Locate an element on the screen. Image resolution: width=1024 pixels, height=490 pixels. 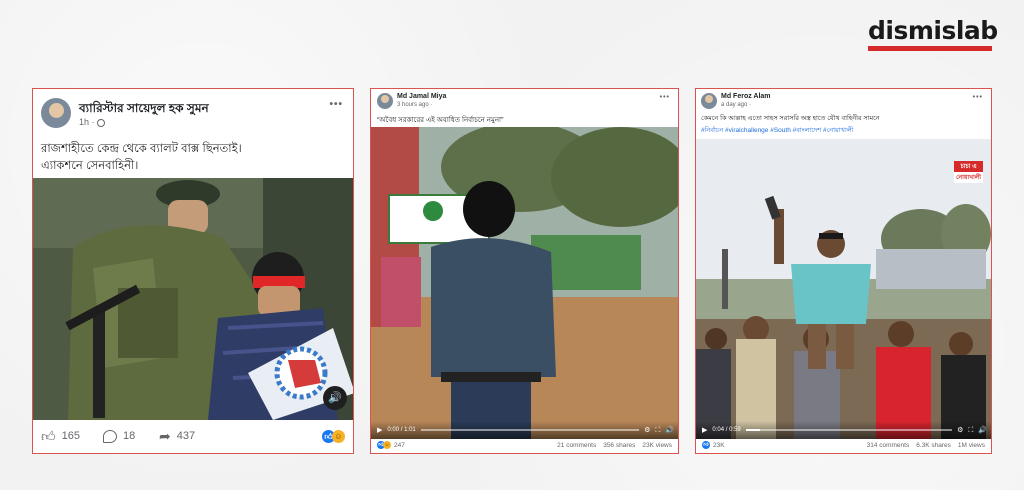
share-button: ➦ 437 is located at coordinates (189, 436).